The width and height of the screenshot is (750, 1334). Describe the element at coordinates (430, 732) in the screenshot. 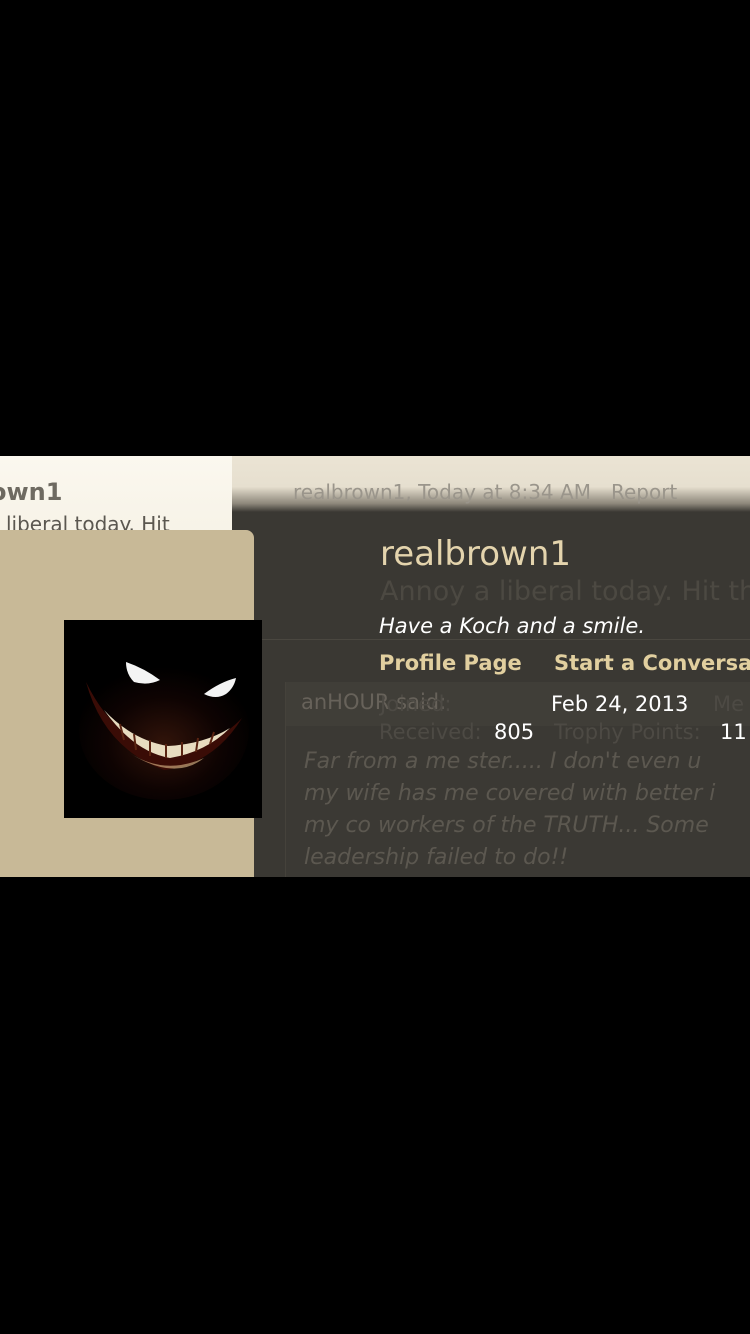

I see `likes-received-label: Received:` at that location.